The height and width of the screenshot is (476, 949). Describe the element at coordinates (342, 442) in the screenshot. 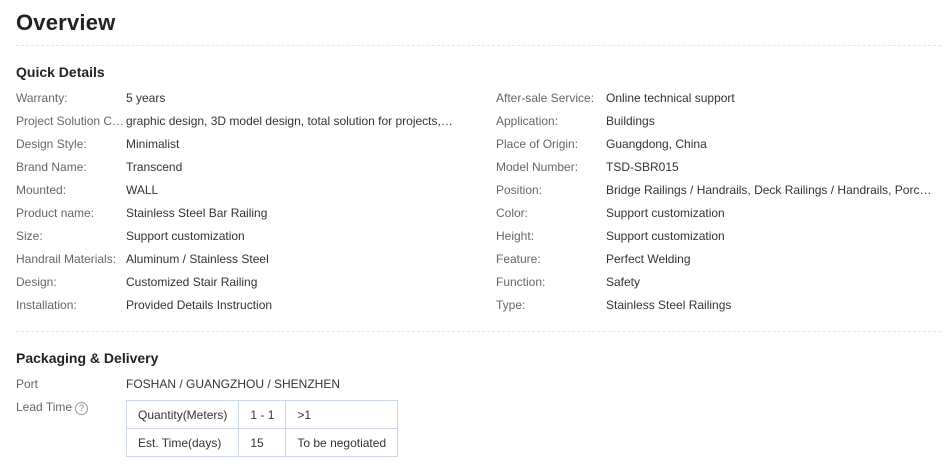

I see `table-cell: To be negotiated` at that location.